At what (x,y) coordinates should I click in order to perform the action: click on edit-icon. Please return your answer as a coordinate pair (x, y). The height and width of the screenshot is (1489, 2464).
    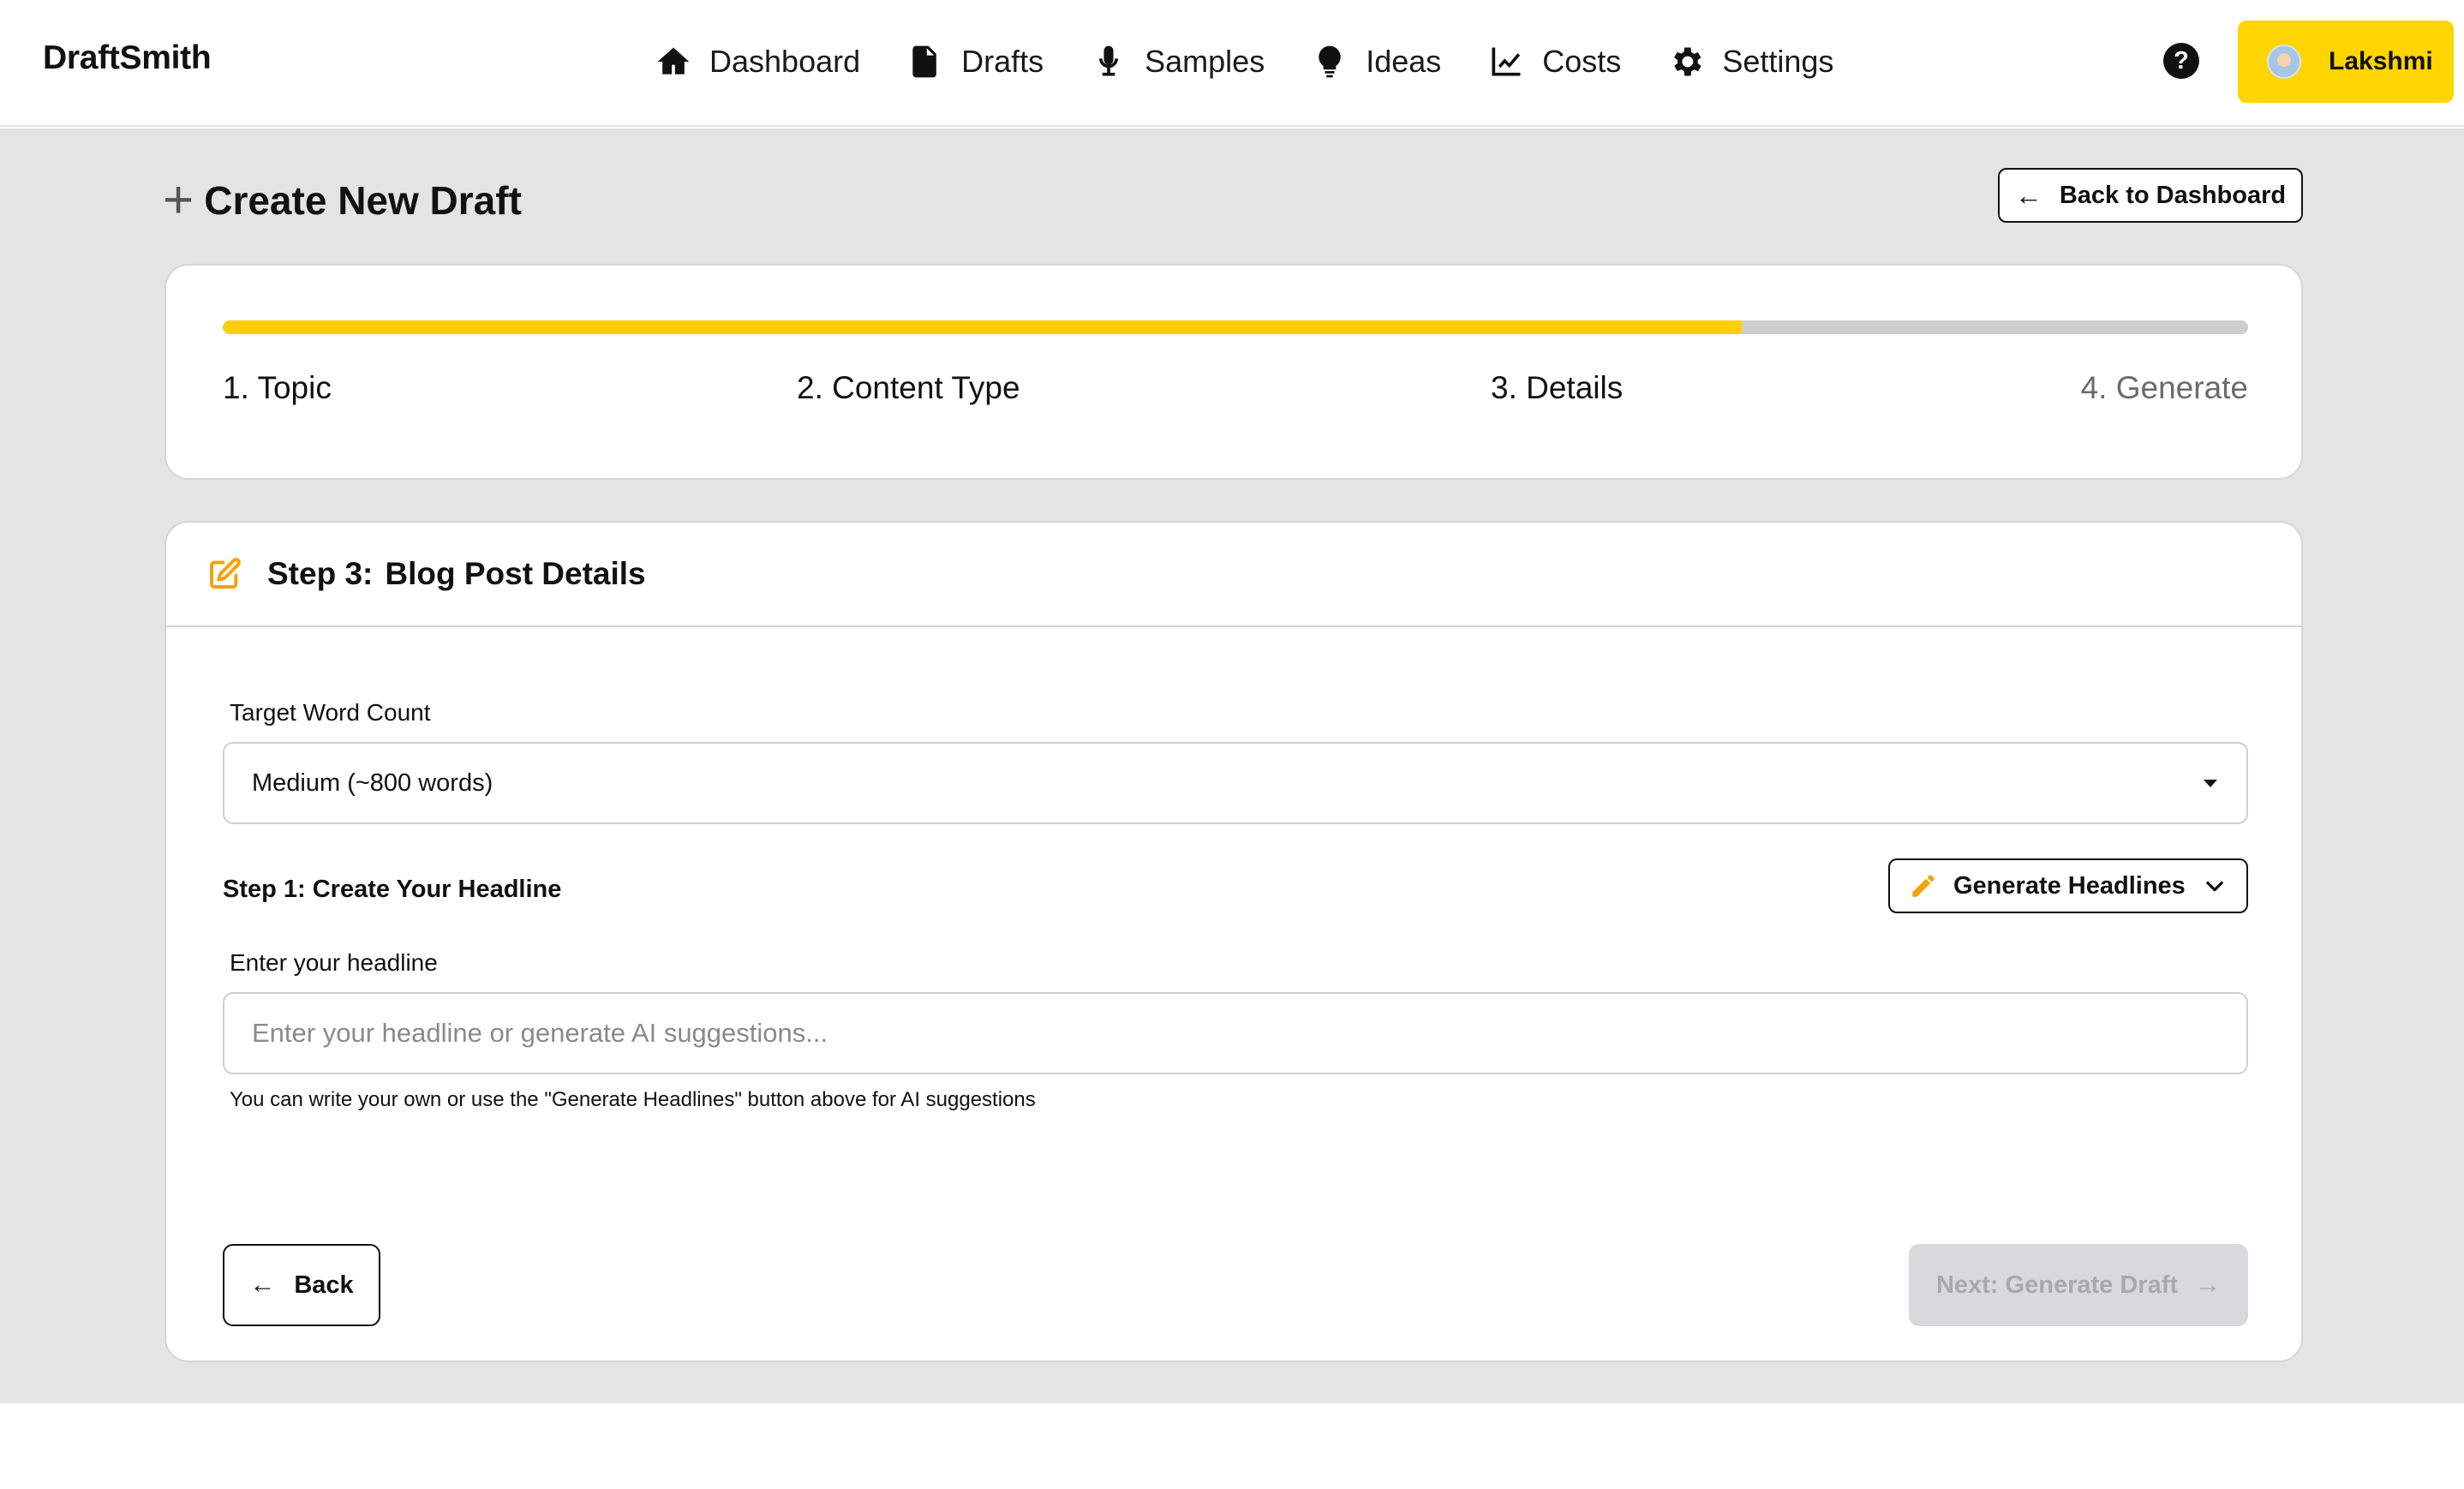
    Looking at the image, I should click on (225, 573).